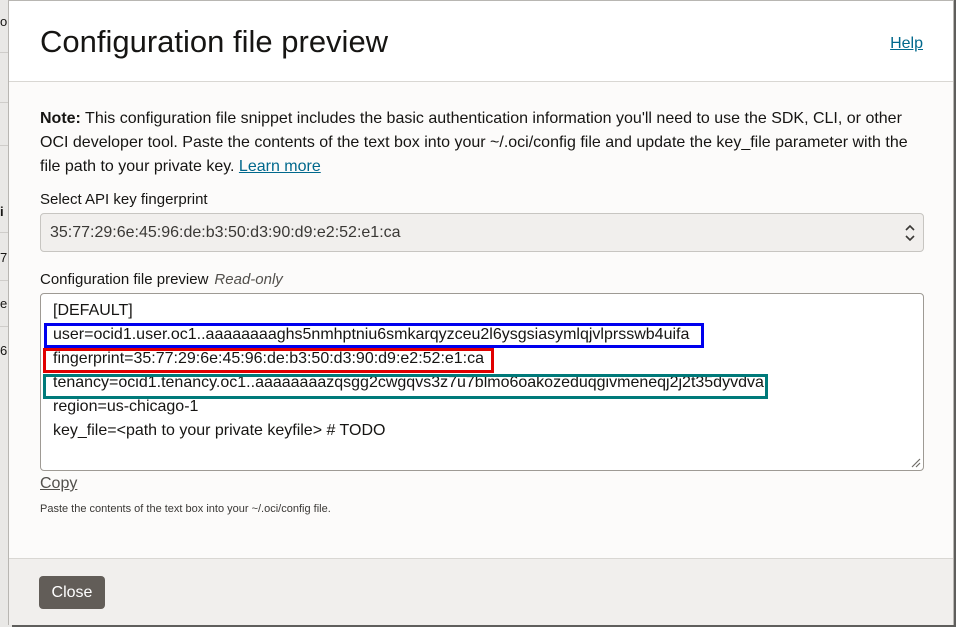  What do you see at coordinates (2, 211) in the screenshot?
I see `background-text: i` at bounding box center [2, 211].